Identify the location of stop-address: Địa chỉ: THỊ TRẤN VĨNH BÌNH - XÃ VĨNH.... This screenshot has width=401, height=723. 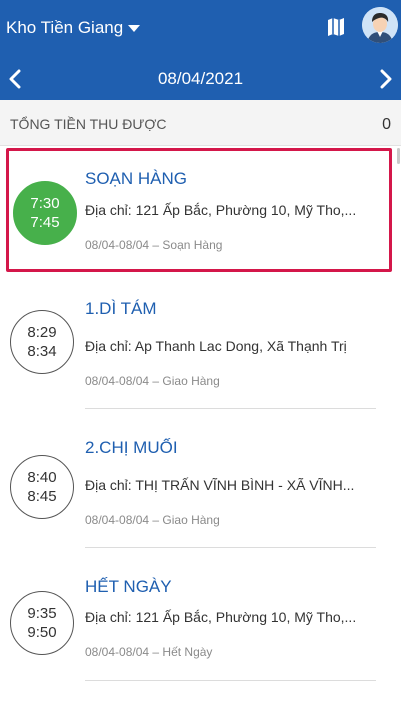
(220, 485).